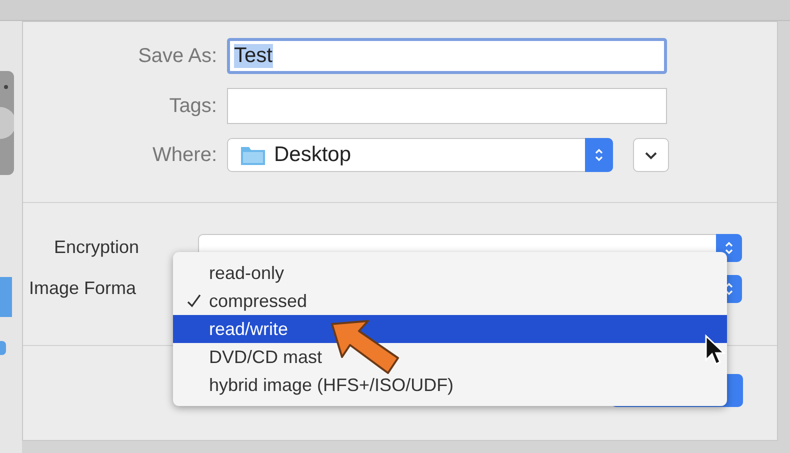 This screenshot has width=790, height=453. I want to click on option-label: Image Forma, so click(83, 288).